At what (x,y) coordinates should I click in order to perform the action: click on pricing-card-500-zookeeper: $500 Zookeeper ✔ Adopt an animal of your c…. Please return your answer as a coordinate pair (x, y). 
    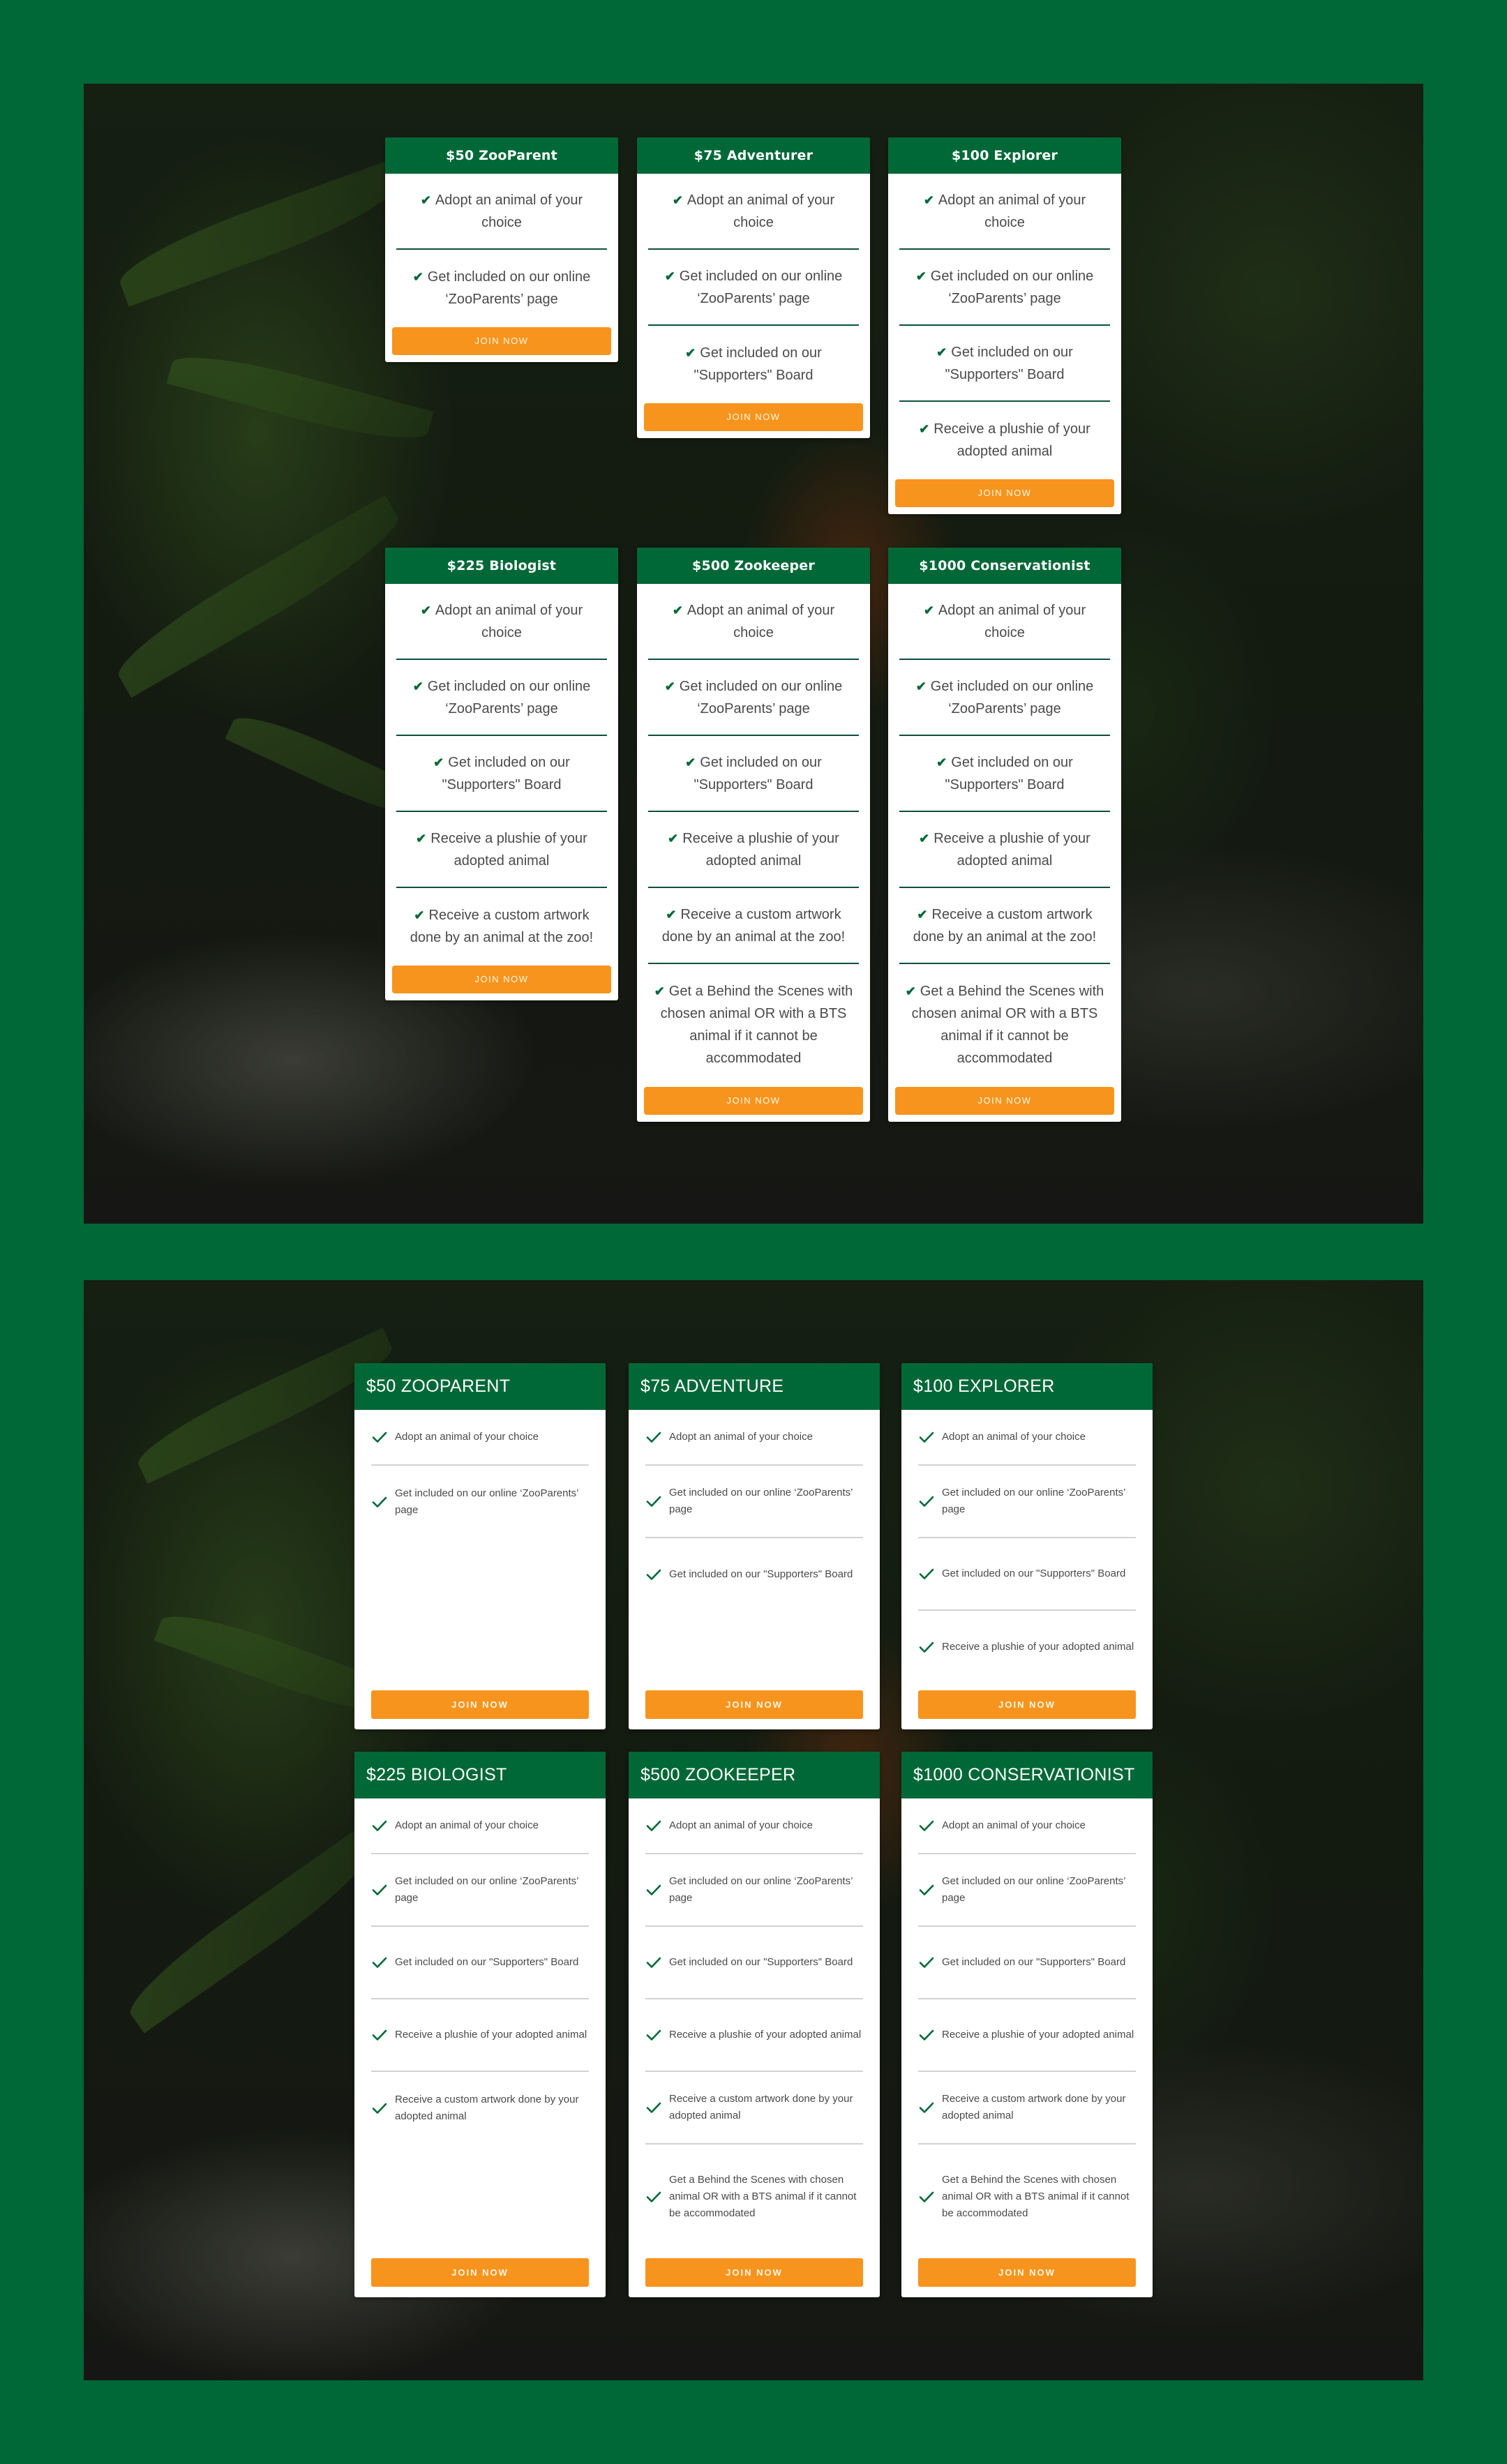
    Looking at the image, I should click on (753, 835).